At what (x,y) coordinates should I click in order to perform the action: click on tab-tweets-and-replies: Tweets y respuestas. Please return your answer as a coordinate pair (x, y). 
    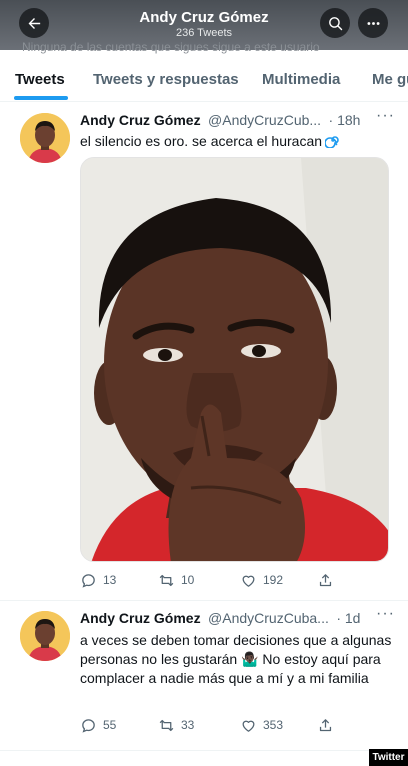
    Looking at the image, I should click on (166, 79).